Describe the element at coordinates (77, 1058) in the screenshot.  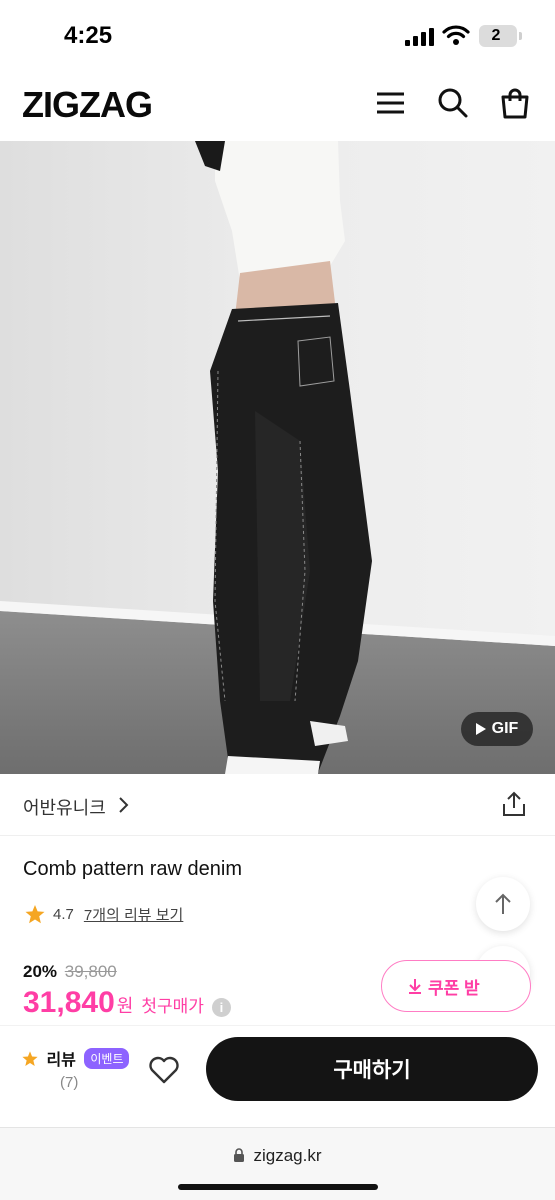
I see `review-tab: 리뷰 이벤트` at that location.